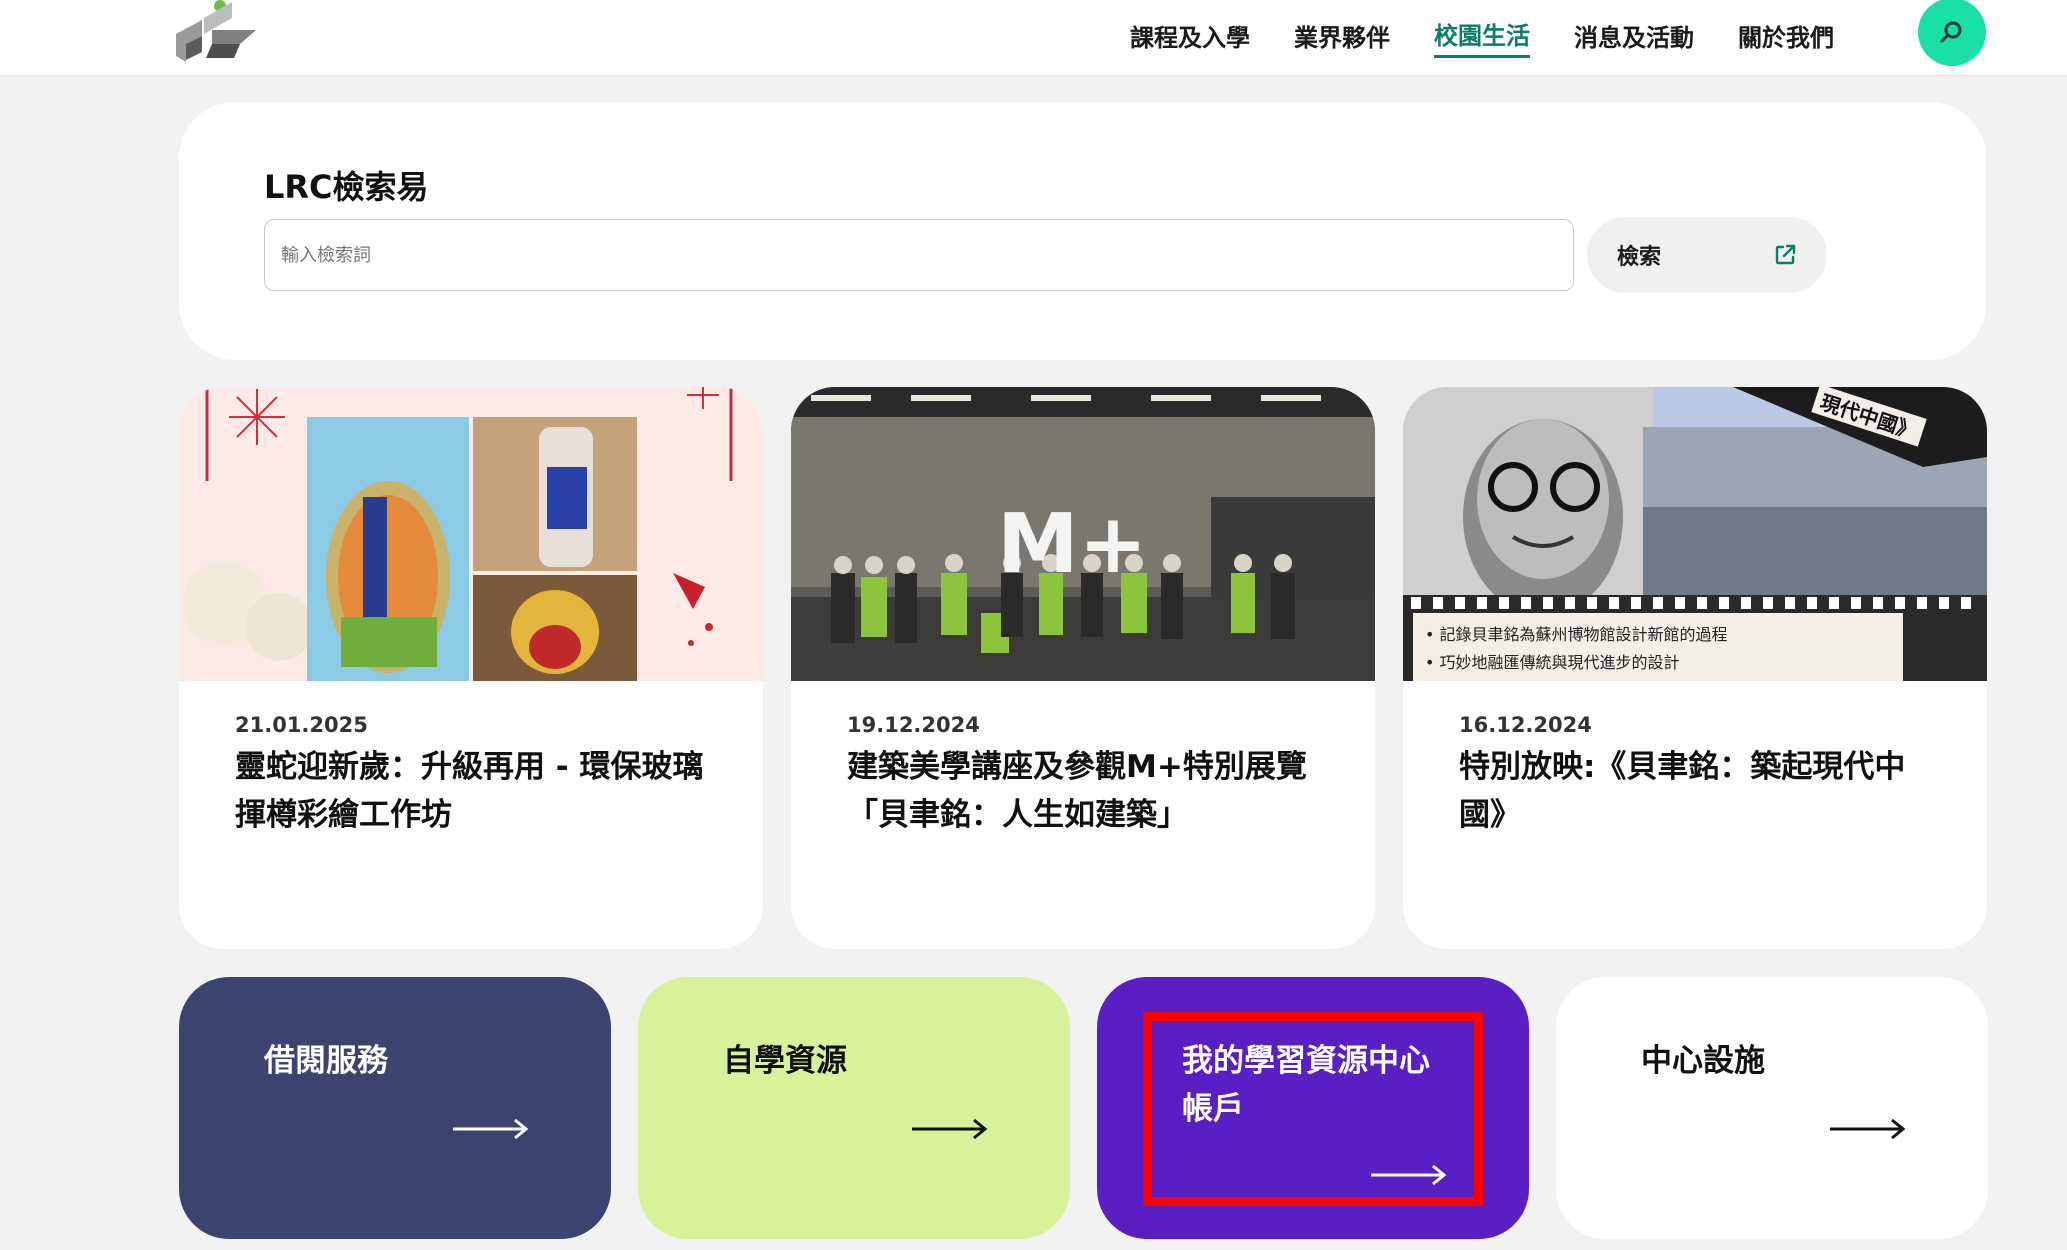 The image size is (2067, 1250). I want to click on search-submit-button: 檢索, so click(1707, 255).